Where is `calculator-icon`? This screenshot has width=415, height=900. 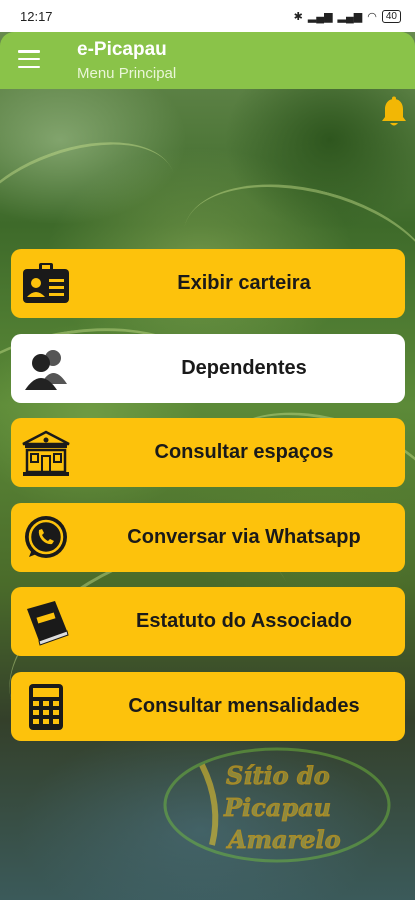
calculator-icon is located at coordinates (46, 706).